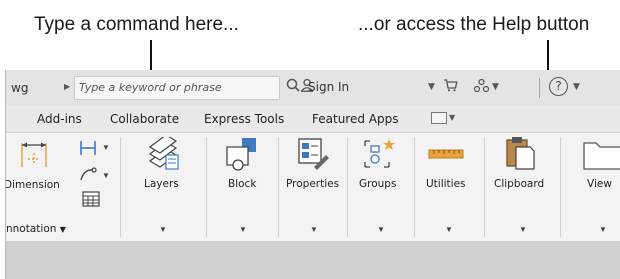 The width and height of the screenshot is (620, 279). Describe the element at coordinates (242, 184) in the screenshot. I see `block-label: Block` at that location.